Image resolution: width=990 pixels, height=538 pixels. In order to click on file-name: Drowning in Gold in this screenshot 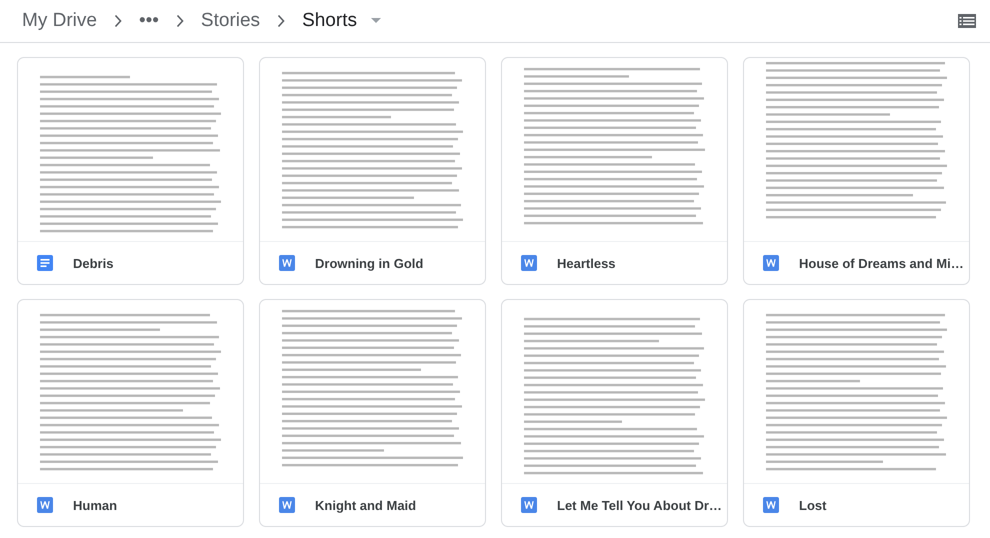, I will do `click(369, 263)`.